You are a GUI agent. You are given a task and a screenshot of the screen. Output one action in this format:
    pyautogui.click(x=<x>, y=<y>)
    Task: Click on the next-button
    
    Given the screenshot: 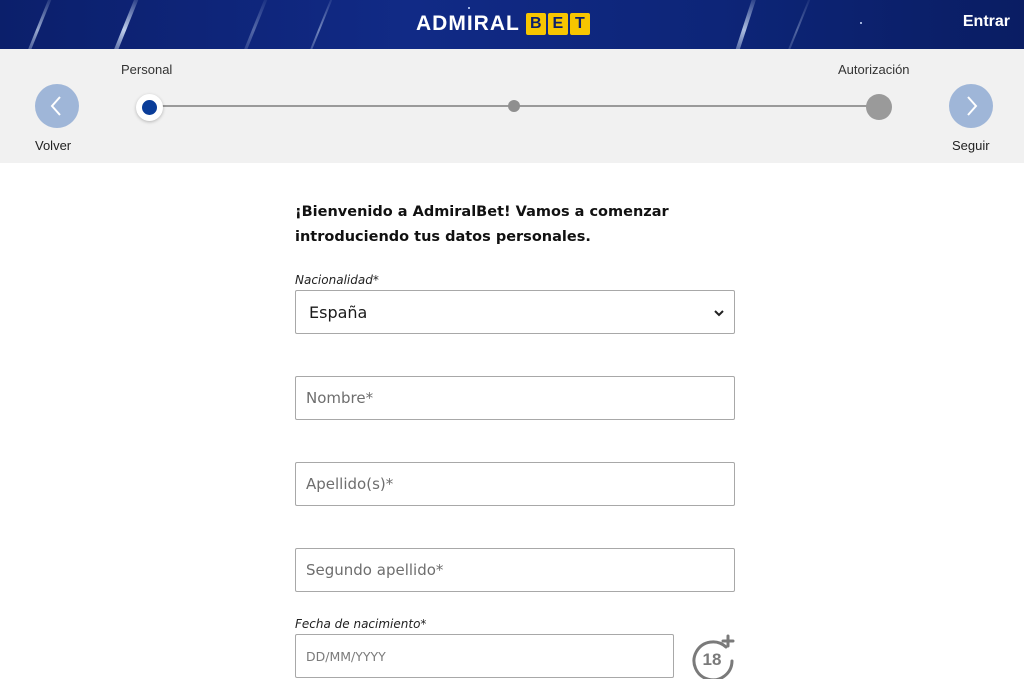 What is the action you would take?
    pyautogui.click(x=971, y=106)
    